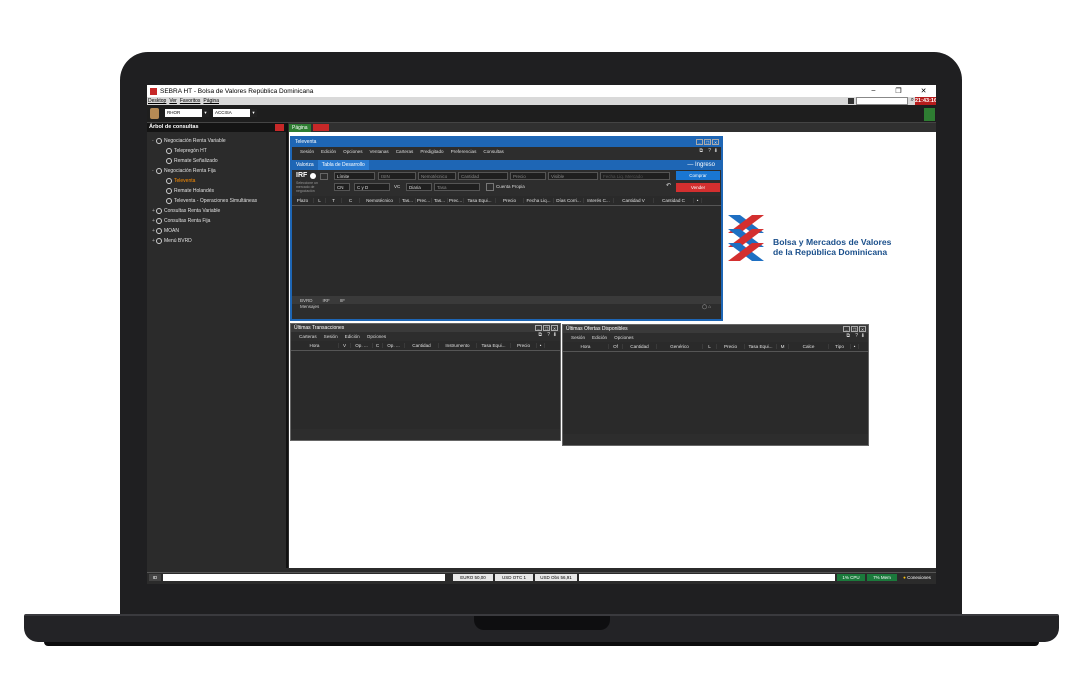  Describe the element at coordinates (698, 175) in the screenshot. I see `comprar-button: Comprar` at that location.